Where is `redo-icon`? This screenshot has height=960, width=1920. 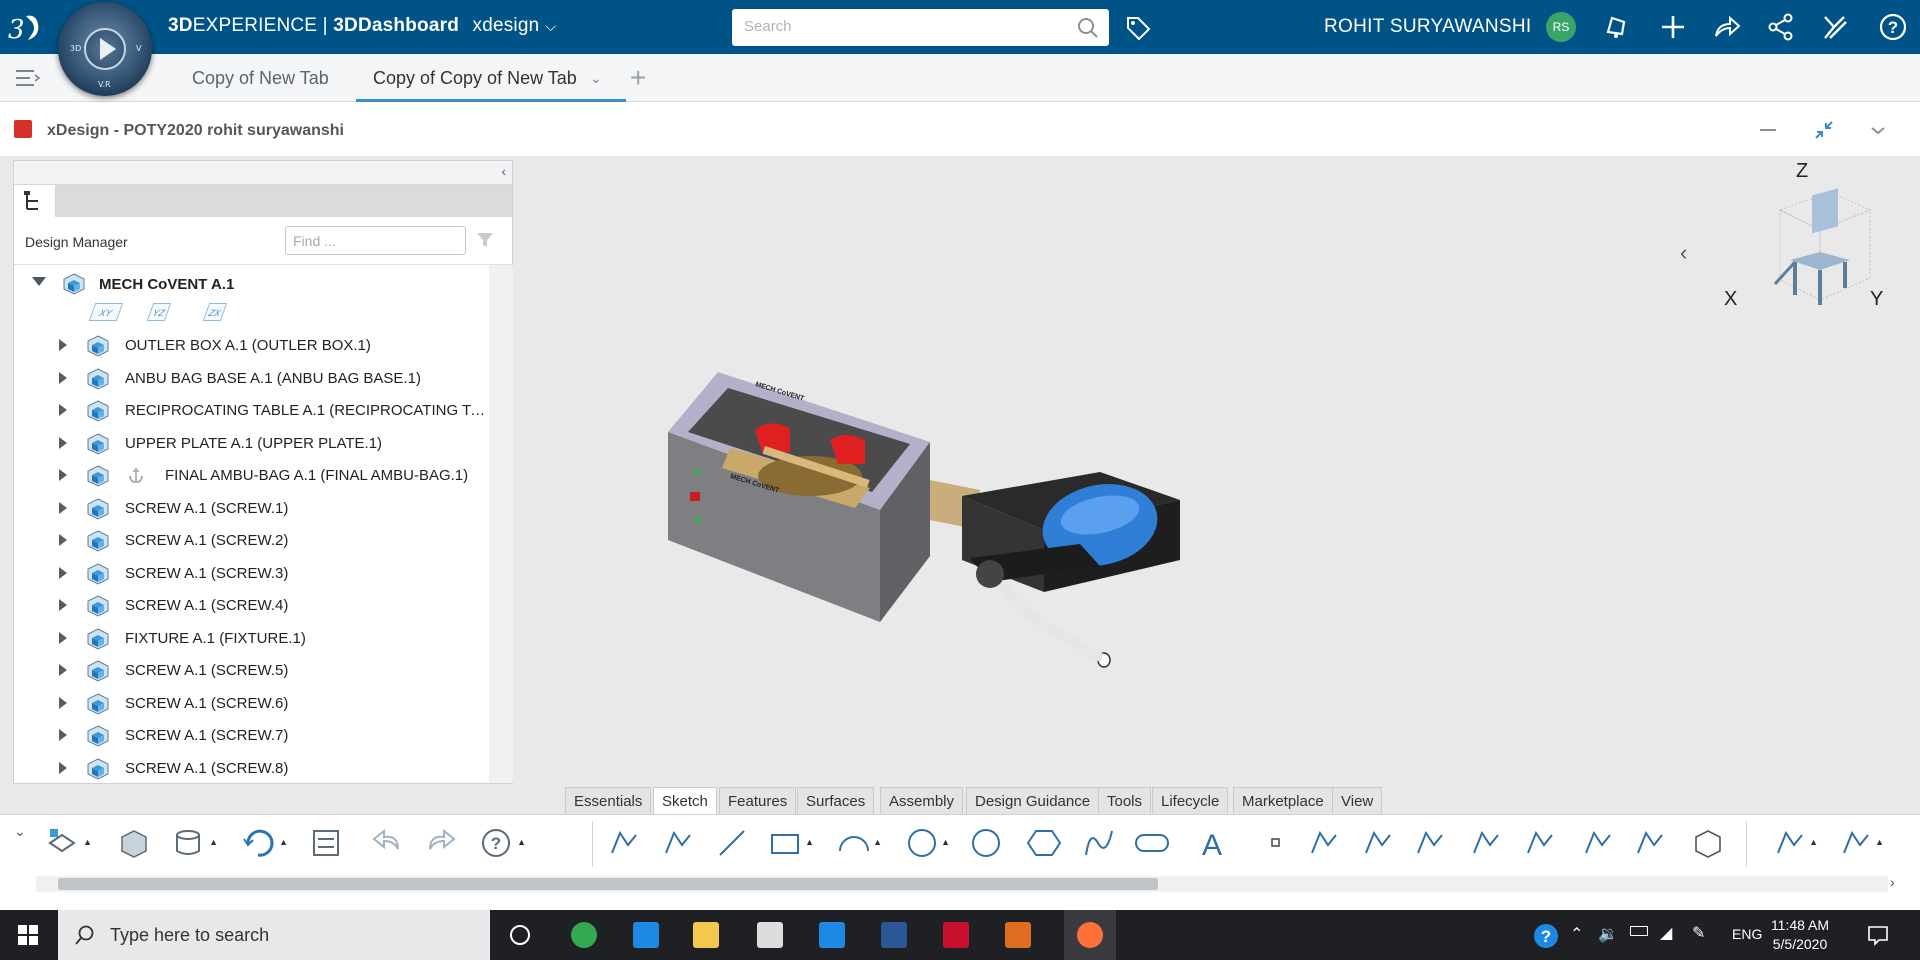
redo-icon is located at coordinates (440, 843).